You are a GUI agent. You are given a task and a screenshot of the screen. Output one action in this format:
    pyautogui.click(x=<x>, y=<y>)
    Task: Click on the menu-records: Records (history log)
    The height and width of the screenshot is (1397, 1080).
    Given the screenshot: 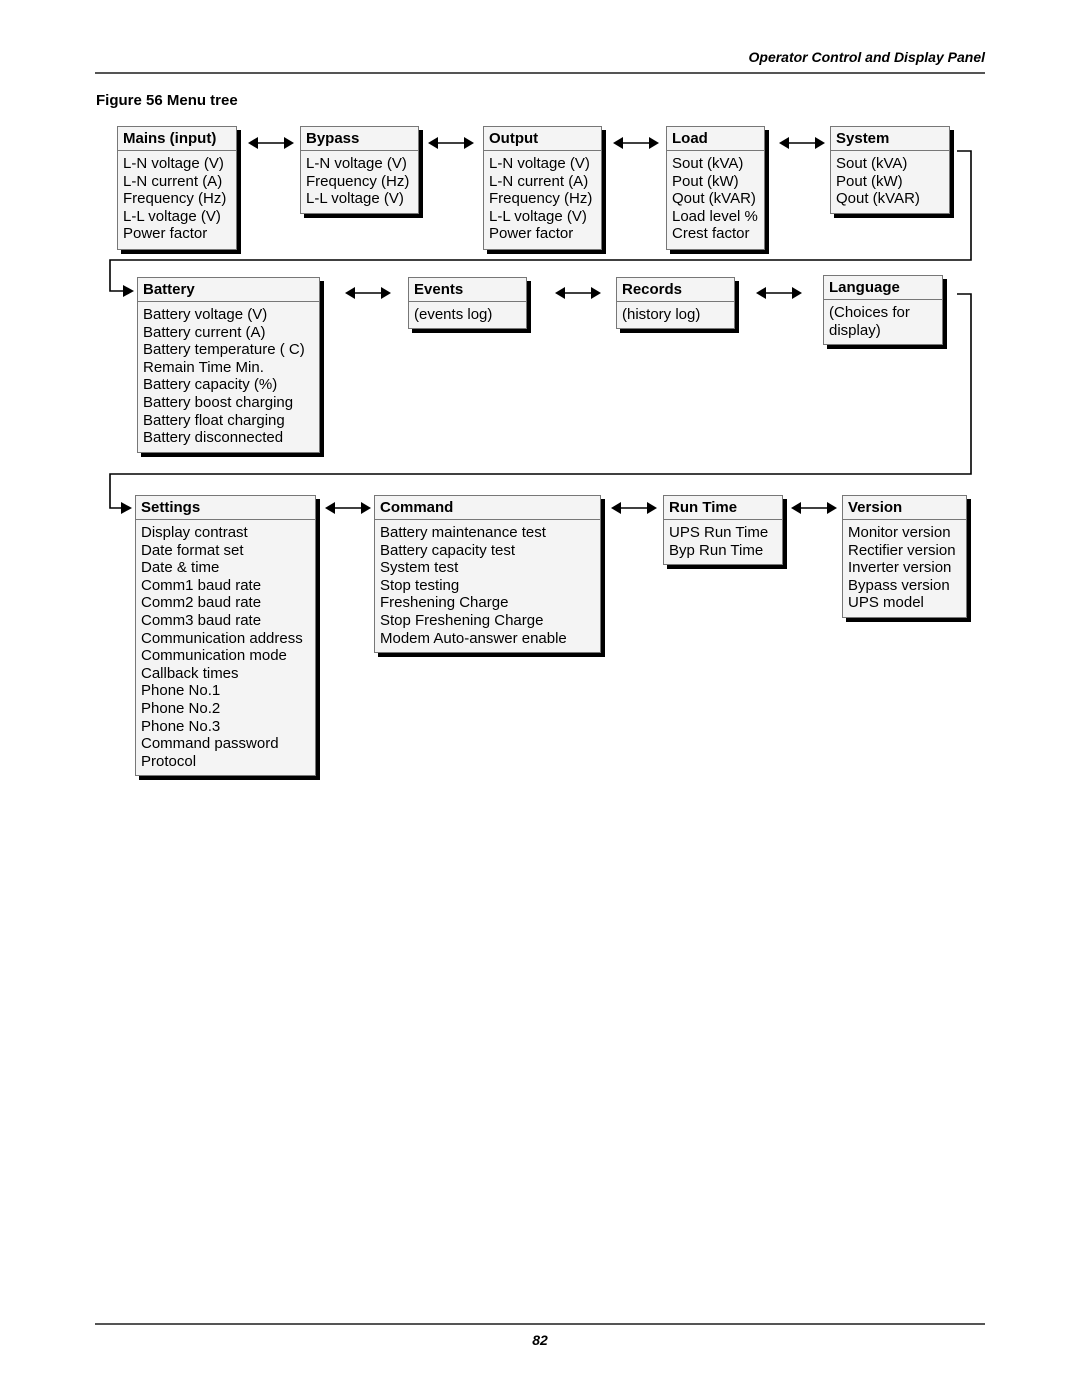 What is the action you would take?
    pyautogui.click(x=675, y=303)
    